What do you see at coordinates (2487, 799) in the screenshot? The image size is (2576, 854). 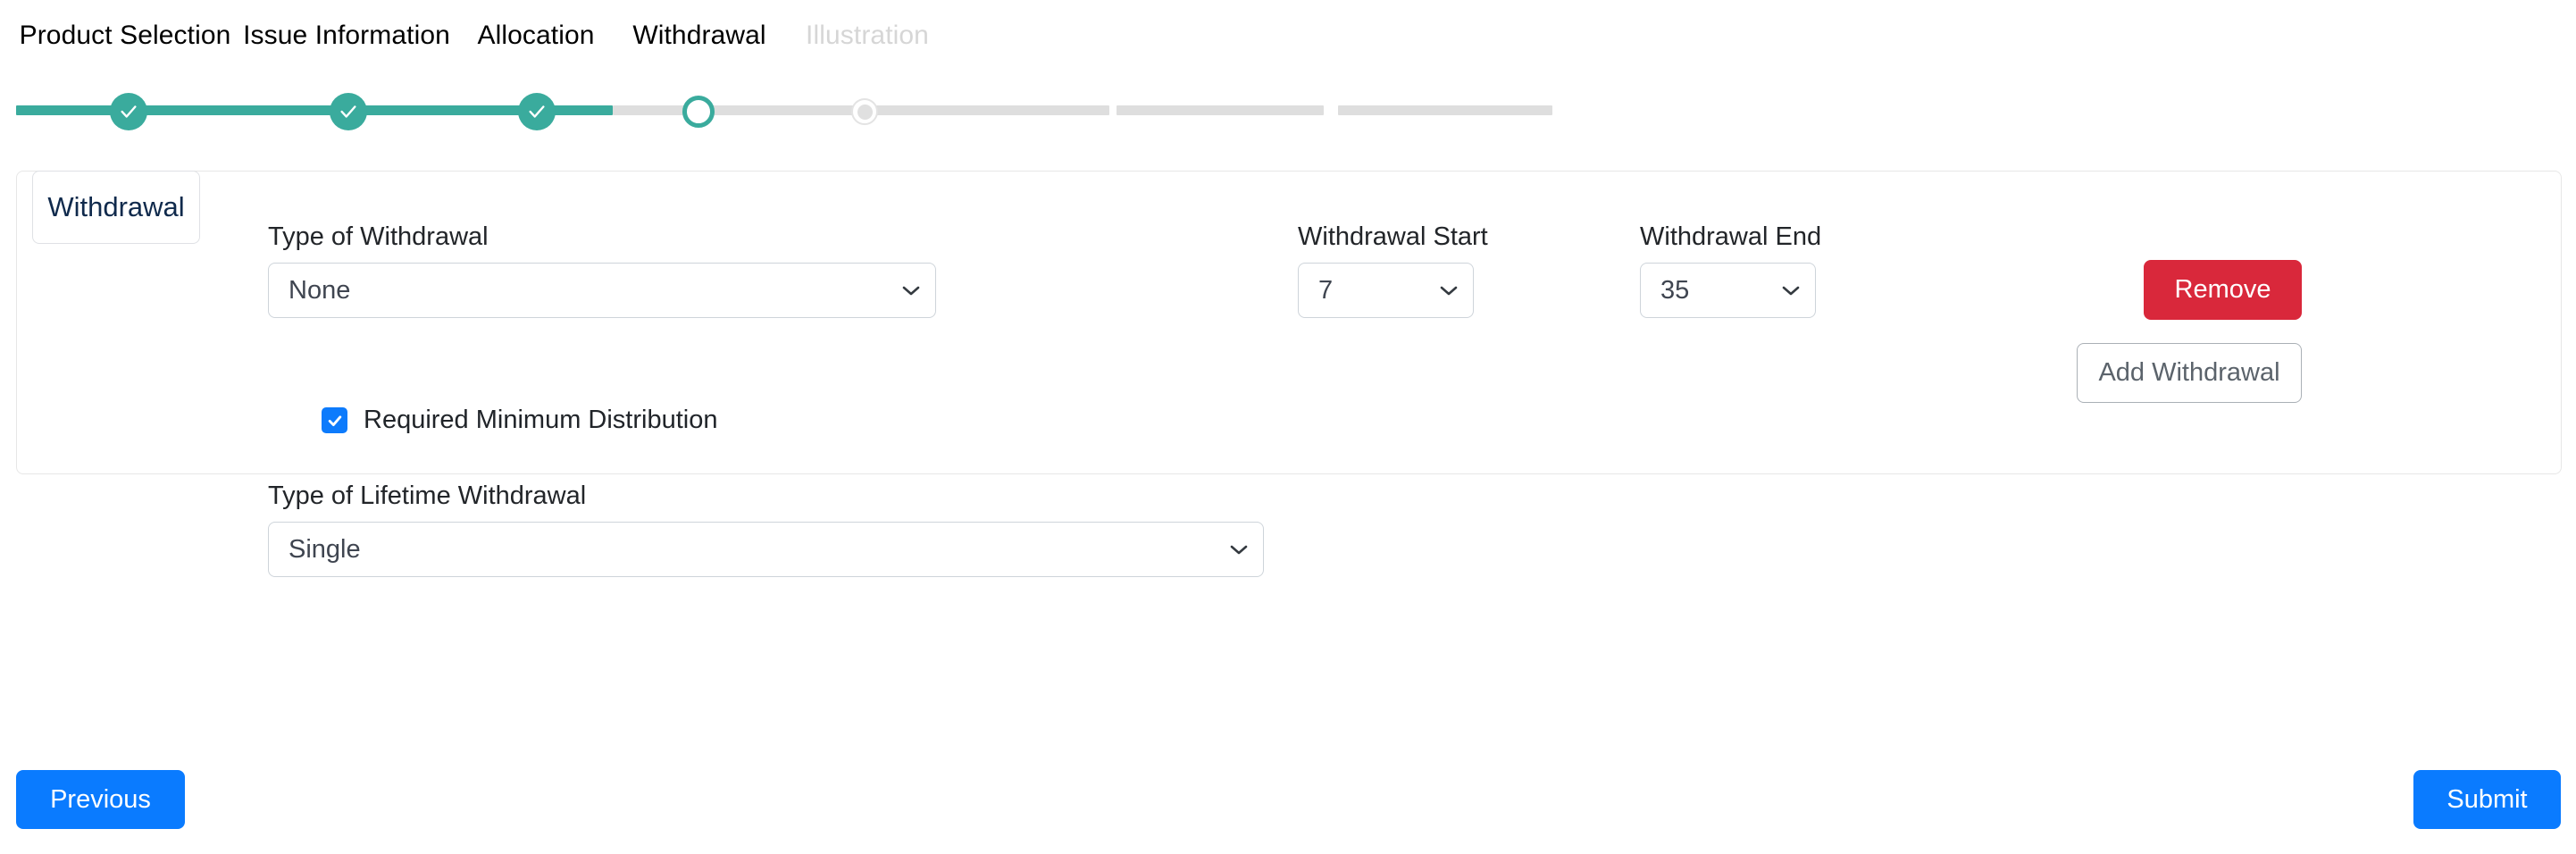 I see `submit-button: Submit` at bounding box center [2487, 799].